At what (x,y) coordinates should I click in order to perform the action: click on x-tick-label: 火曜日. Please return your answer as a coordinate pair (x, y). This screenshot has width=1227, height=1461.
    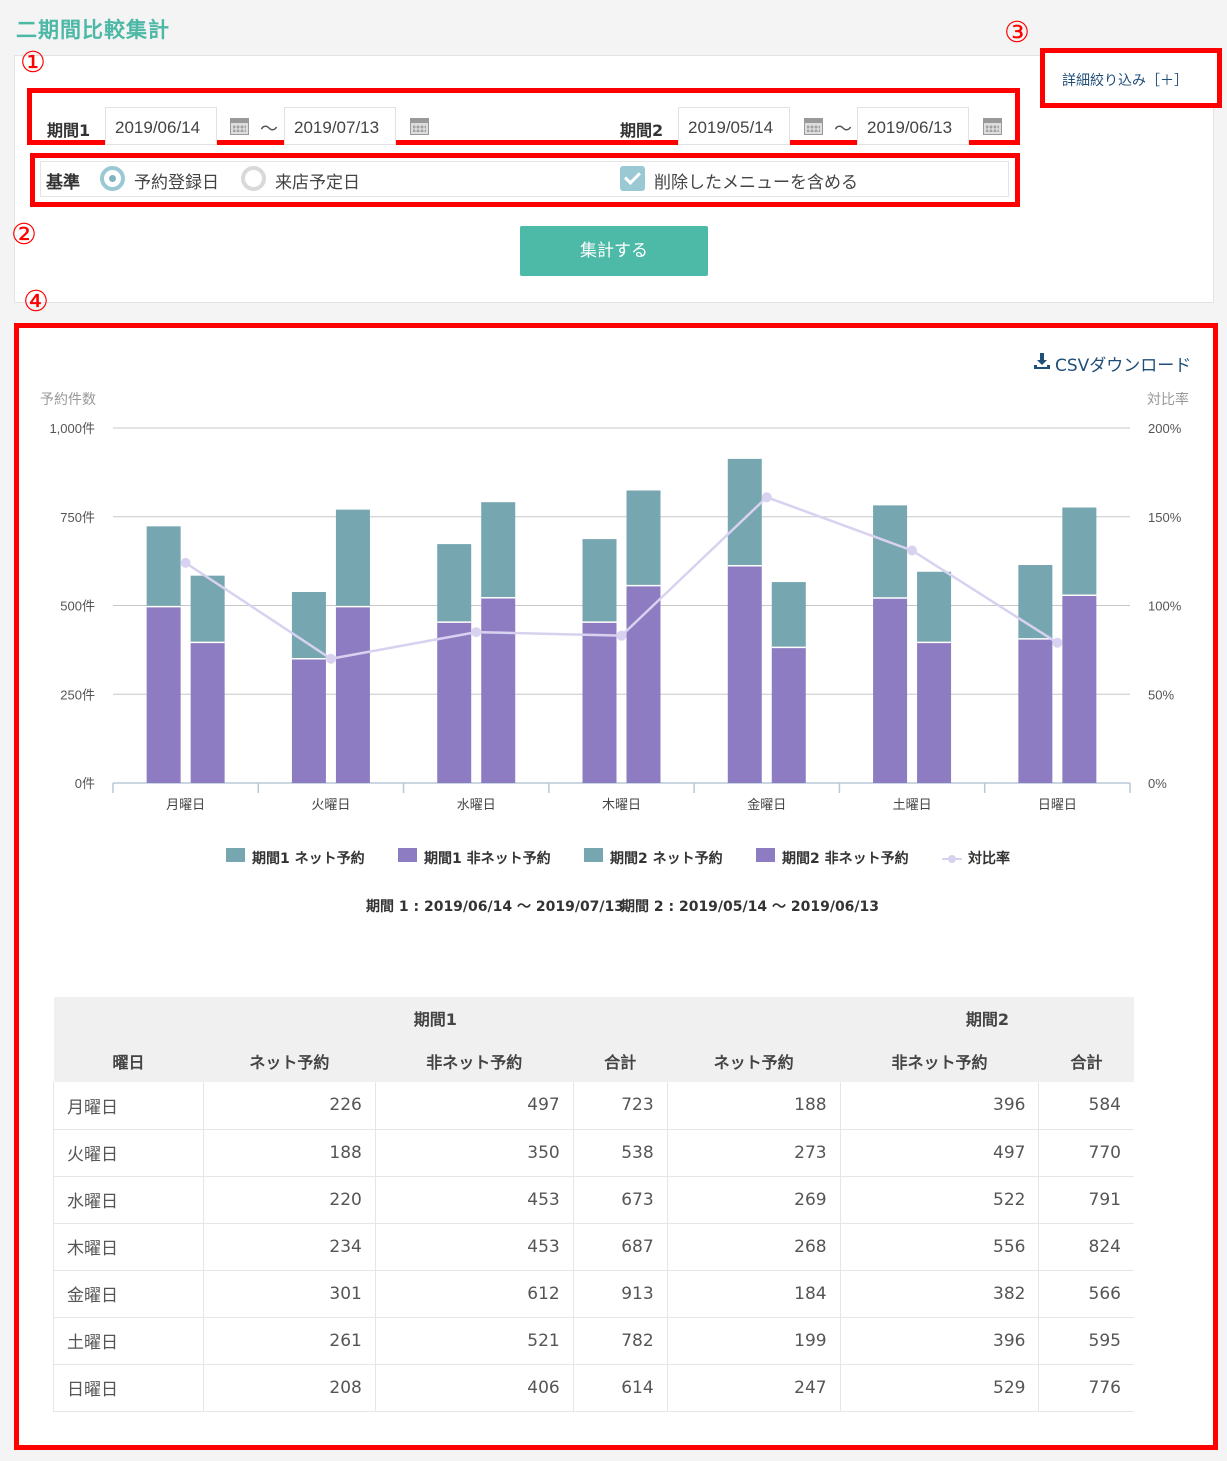
    Looking at the image, I should click on (330, 805).